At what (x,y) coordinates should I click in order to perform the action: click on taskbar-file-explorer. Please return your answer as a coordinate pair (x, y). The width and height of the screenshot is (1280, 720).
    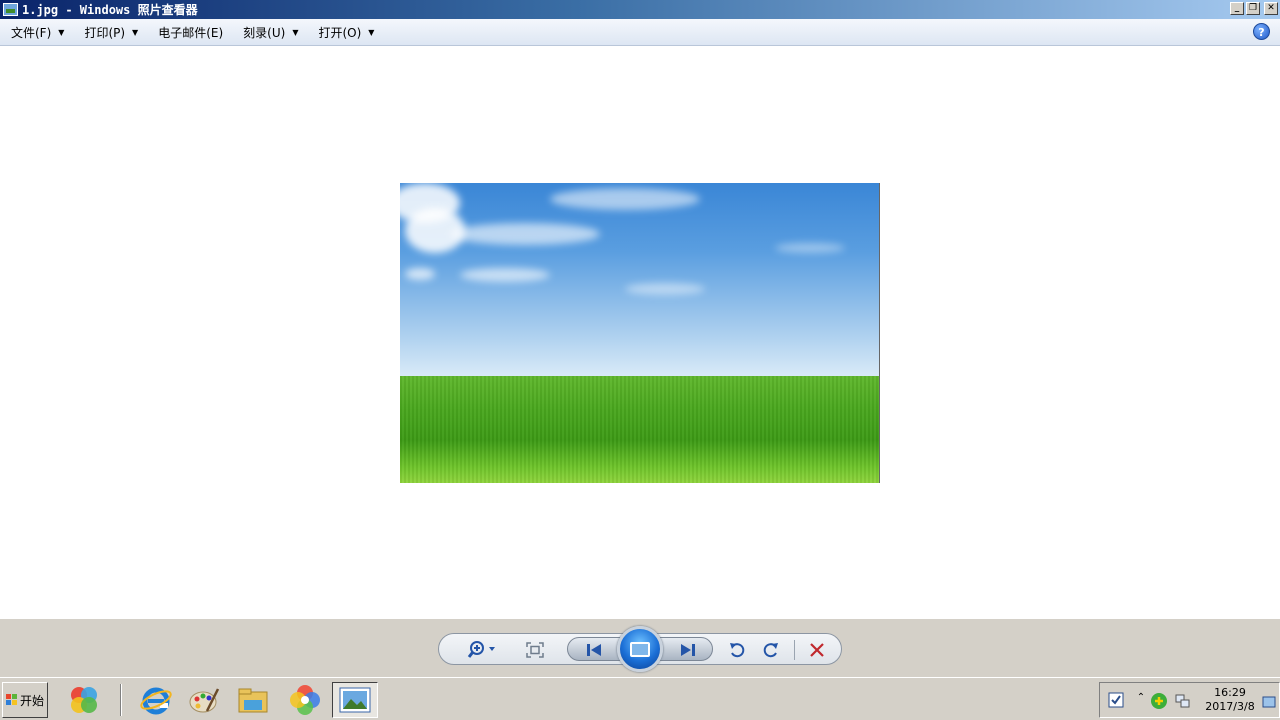
    Looking at the image, I should click on (253, 700).